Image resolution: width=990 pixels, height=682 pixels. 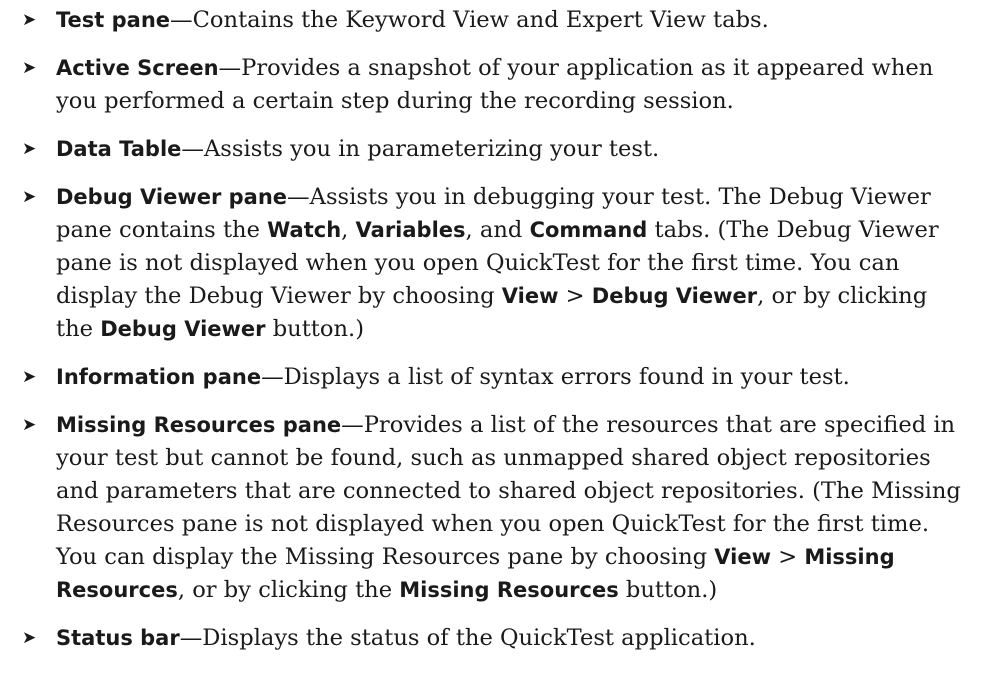 I want to click on item-description: , and, so click(x=497, y=230).